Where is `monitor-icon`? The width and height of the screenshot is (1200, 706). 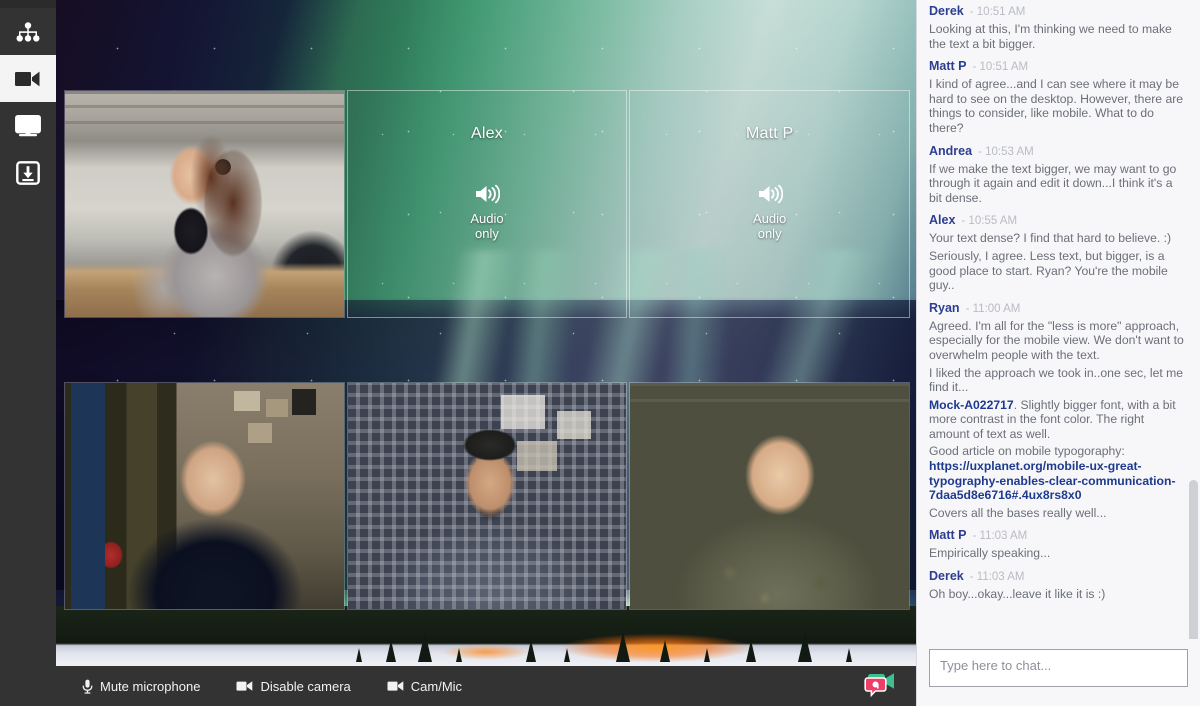
monitor-icon is located at coordinates (28, 125).